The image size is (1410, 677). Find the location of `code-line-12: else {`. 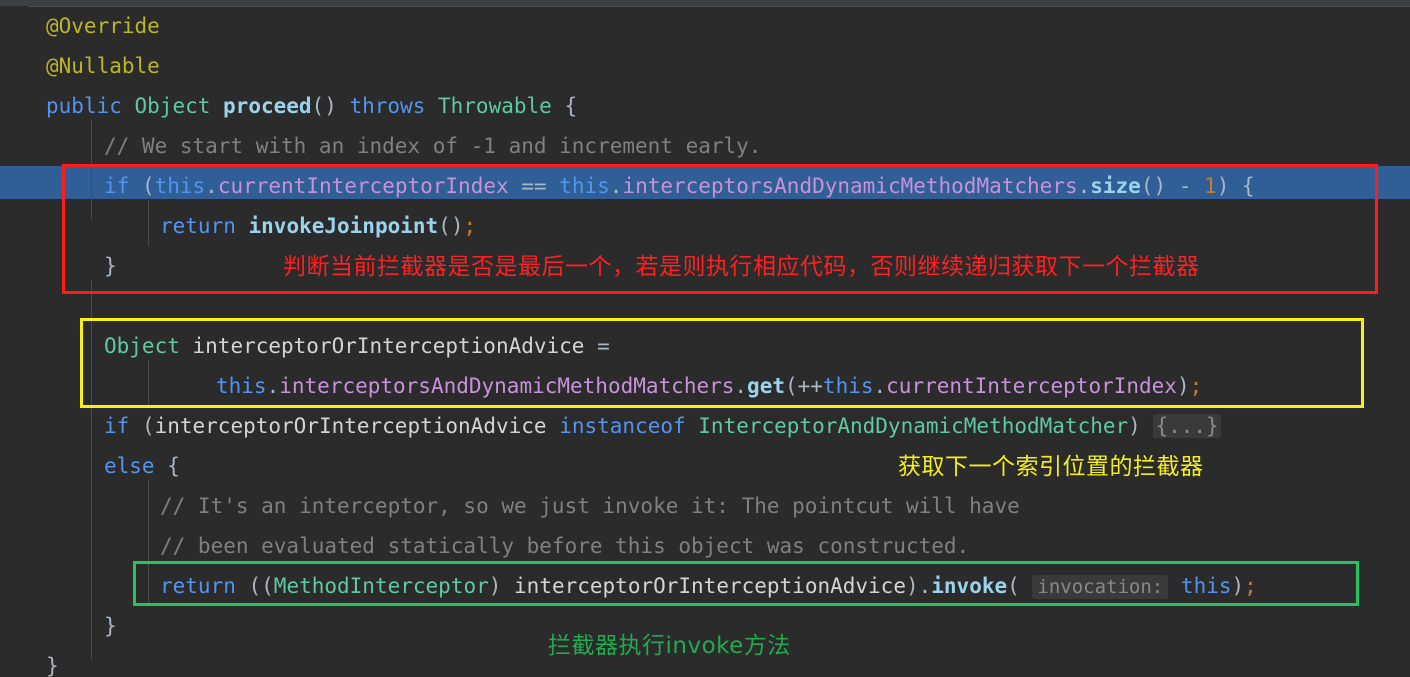

code-line-12: else { is located at coordinates (142, 466).